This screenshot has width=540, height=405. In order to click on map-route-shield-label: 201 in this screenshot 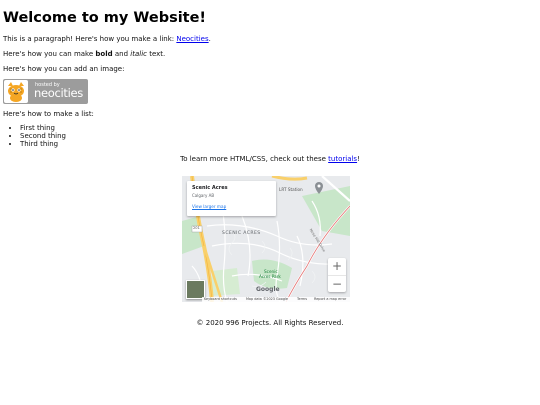, I will do `click(196, 228)`.